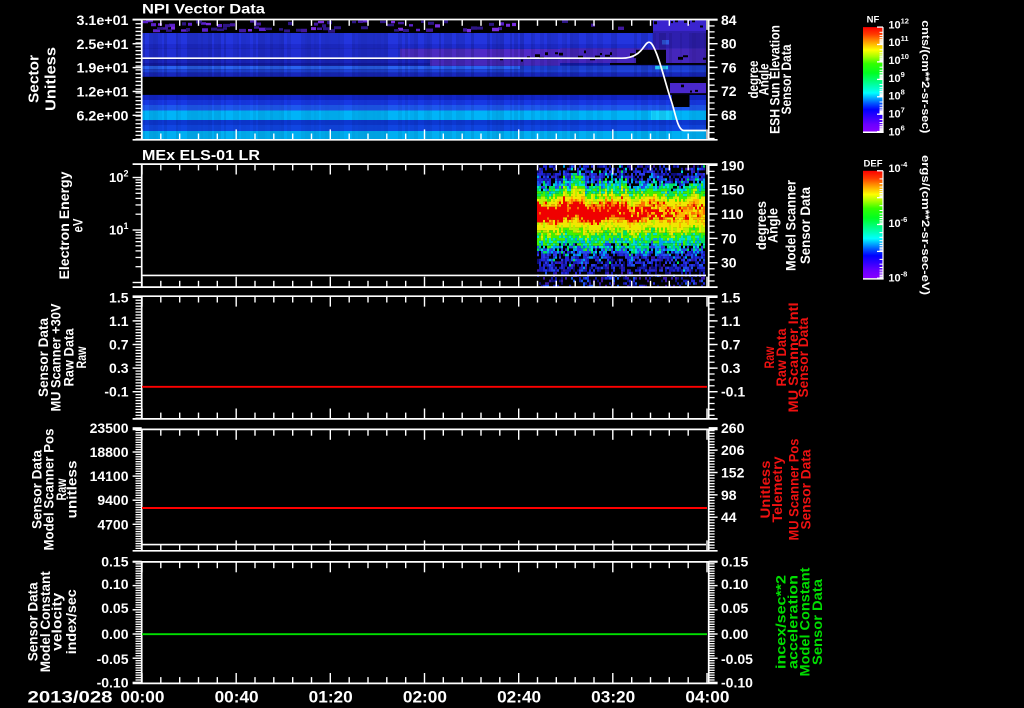 The width and height of the screenshot is (1024, 708). I want to click on svg-text: 68, so click(729, 115).